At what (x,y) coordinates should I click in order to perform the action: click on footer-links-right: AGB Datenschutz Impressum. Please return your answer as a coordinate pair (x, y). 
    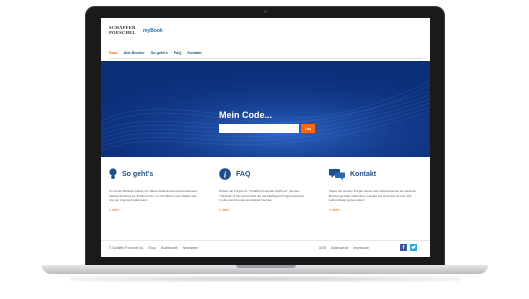
    Looking at the image, I should click on (344, 248).